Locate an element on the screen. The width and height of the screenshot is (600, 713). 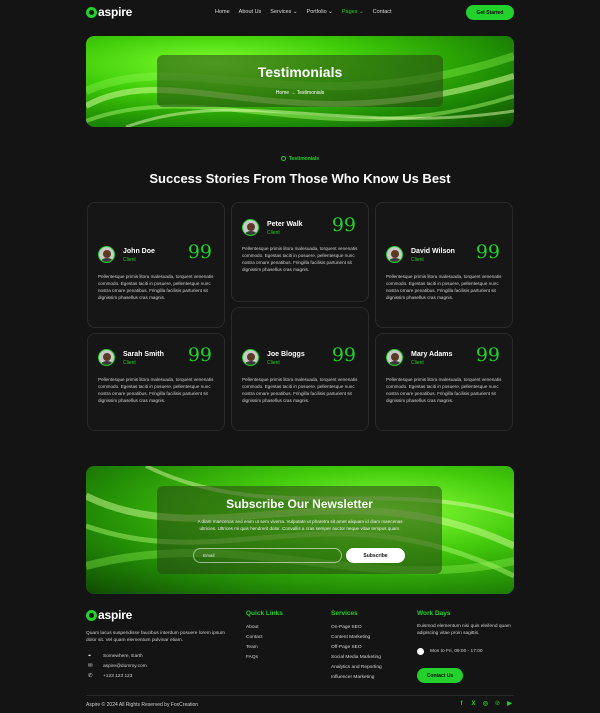
youtube-icon: ▶ is located at coordinates (509, 703).